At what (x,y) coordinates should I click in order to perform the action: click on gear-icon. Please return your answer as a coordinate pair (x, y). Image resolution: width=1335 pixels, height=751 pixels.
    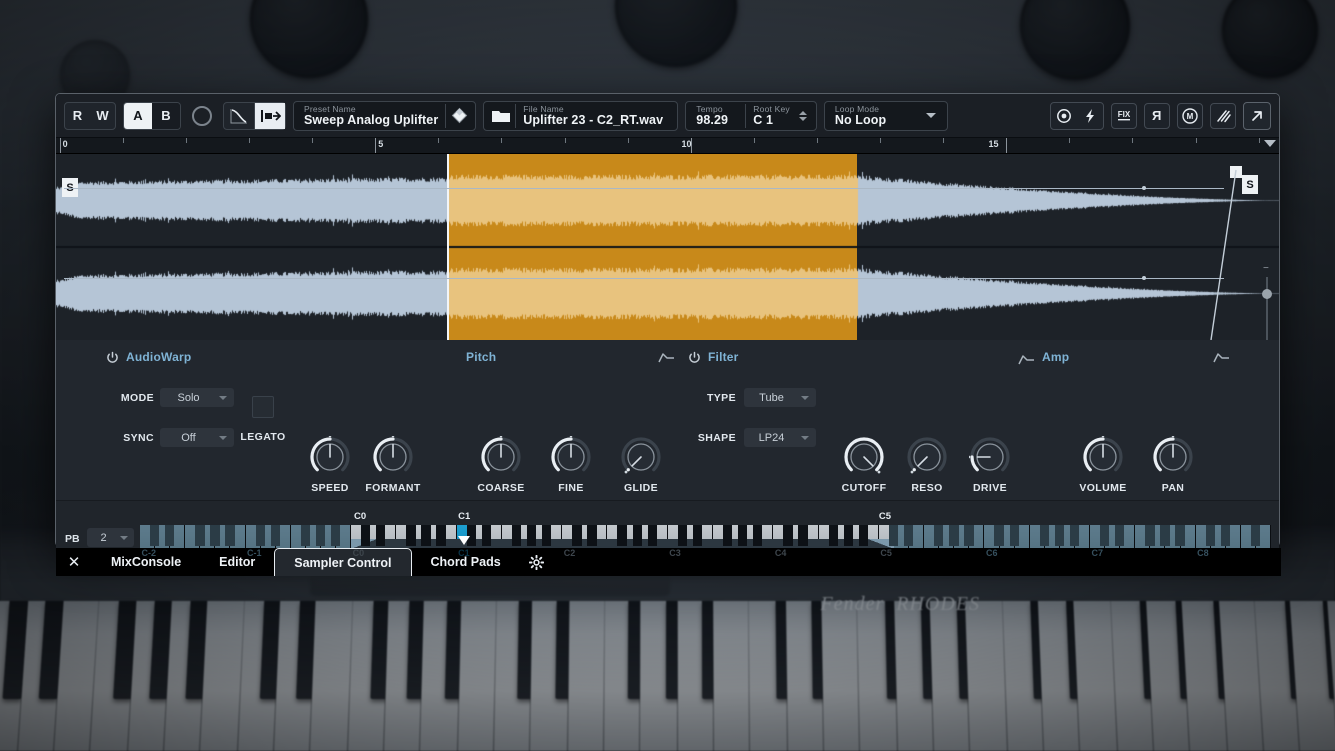
    Looking at the image, I should click on (537, 562).